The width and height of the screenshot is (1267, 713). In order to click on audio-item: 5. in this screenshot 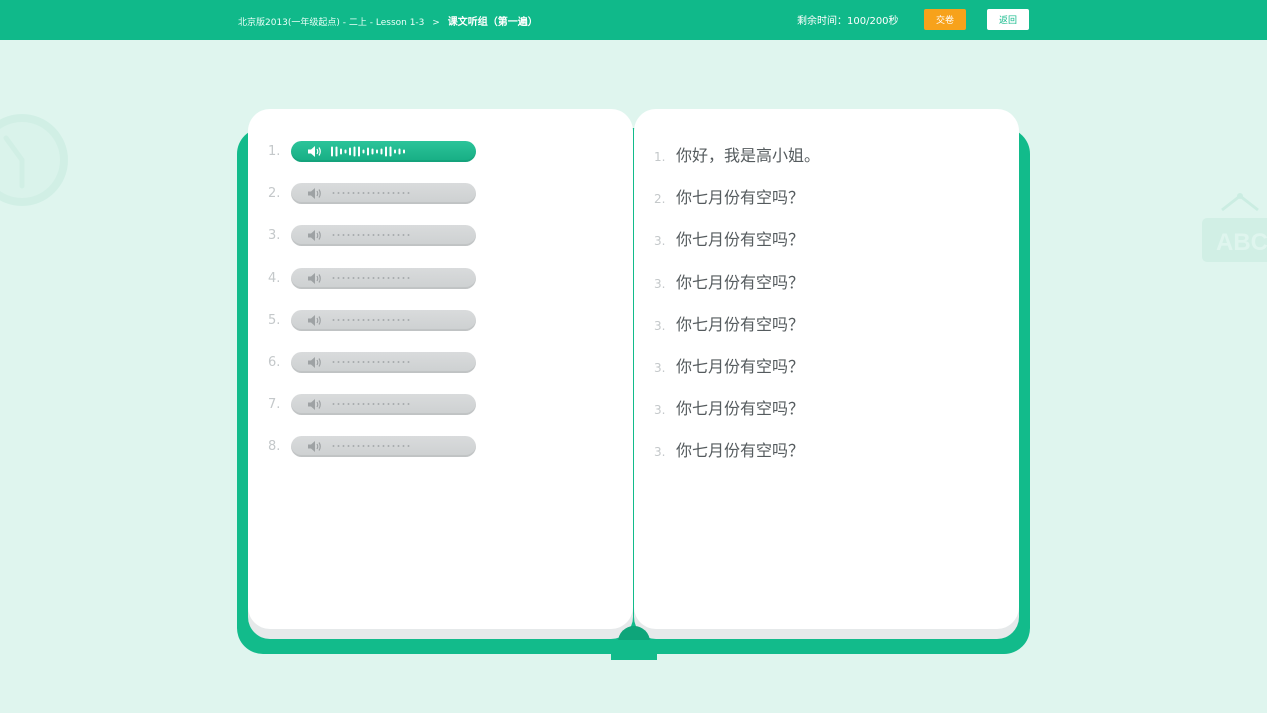, I will do `click(378, 320)`.